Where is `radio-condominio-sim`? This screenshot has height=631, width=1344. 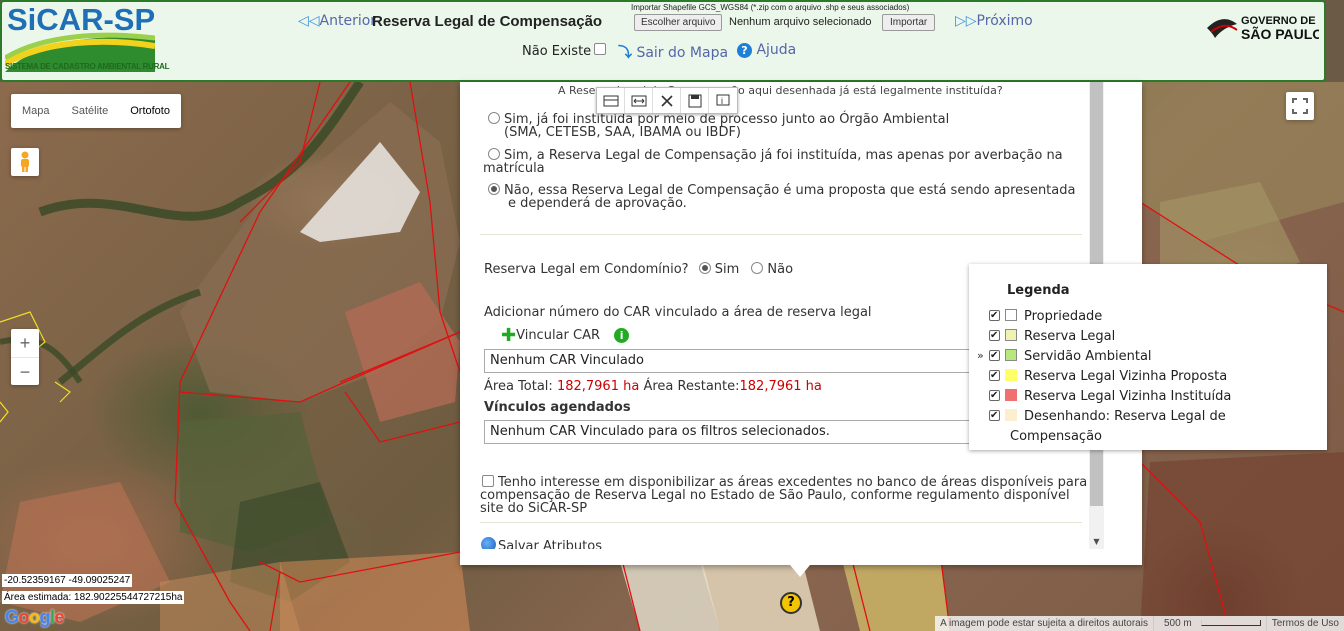
radio-condominio-sim is located at coordinates (704, 268).